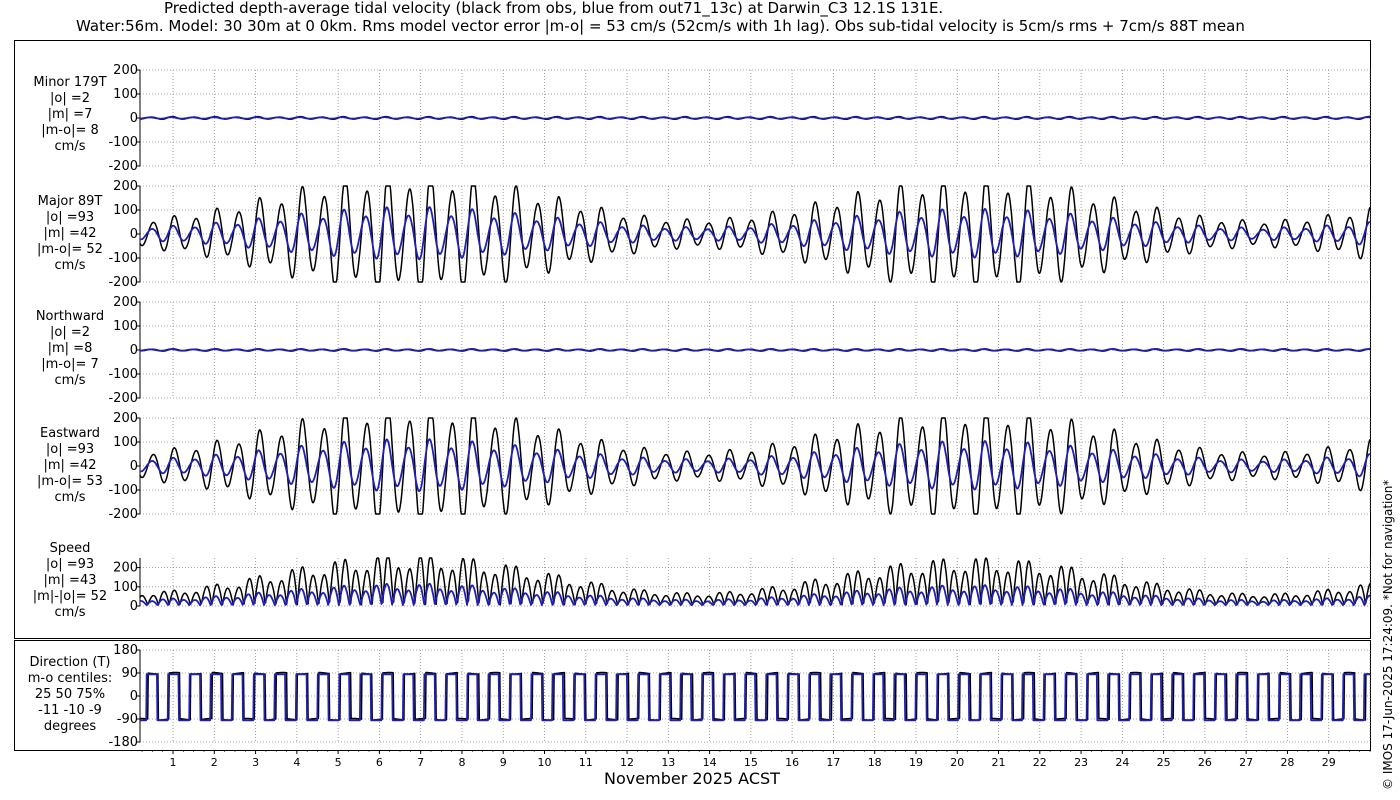 Image resolution: width=1400 pixels, height=800 pixels. I want to click on x-tick-label: 14, so click(710, 762).